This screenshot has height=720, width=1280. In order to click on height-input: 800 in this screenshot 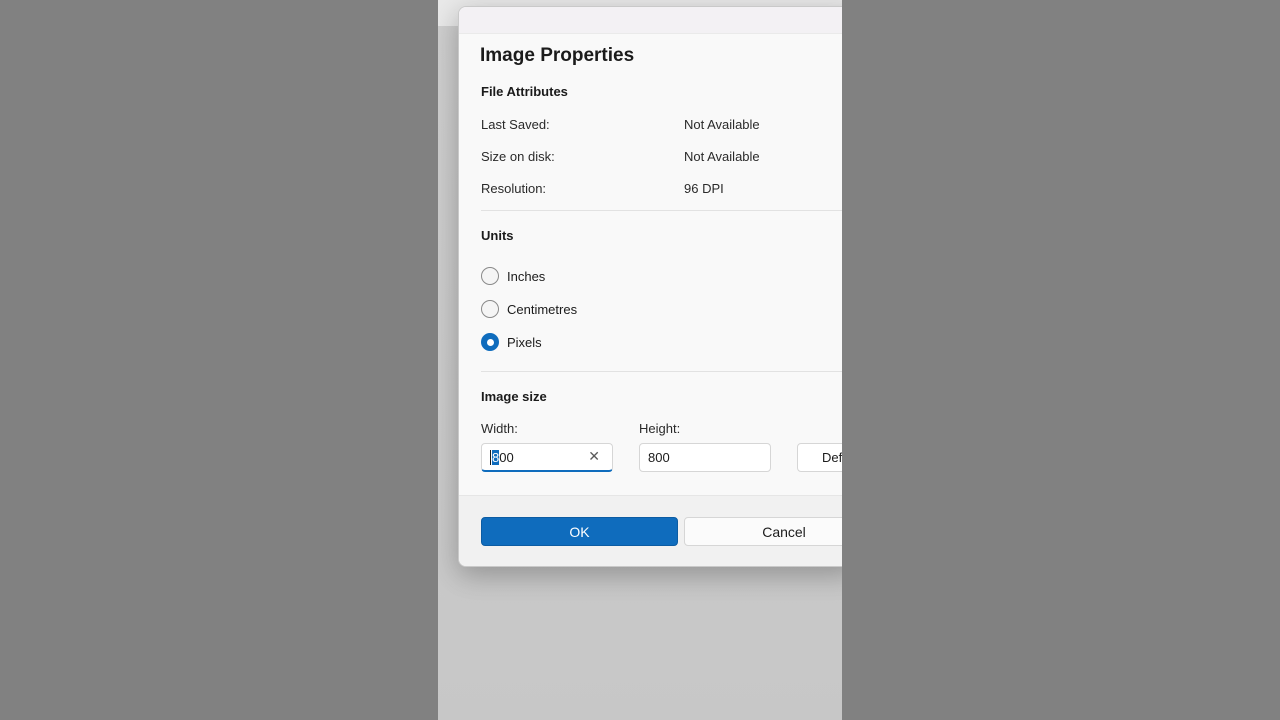, I will do `click(705, 457)`.